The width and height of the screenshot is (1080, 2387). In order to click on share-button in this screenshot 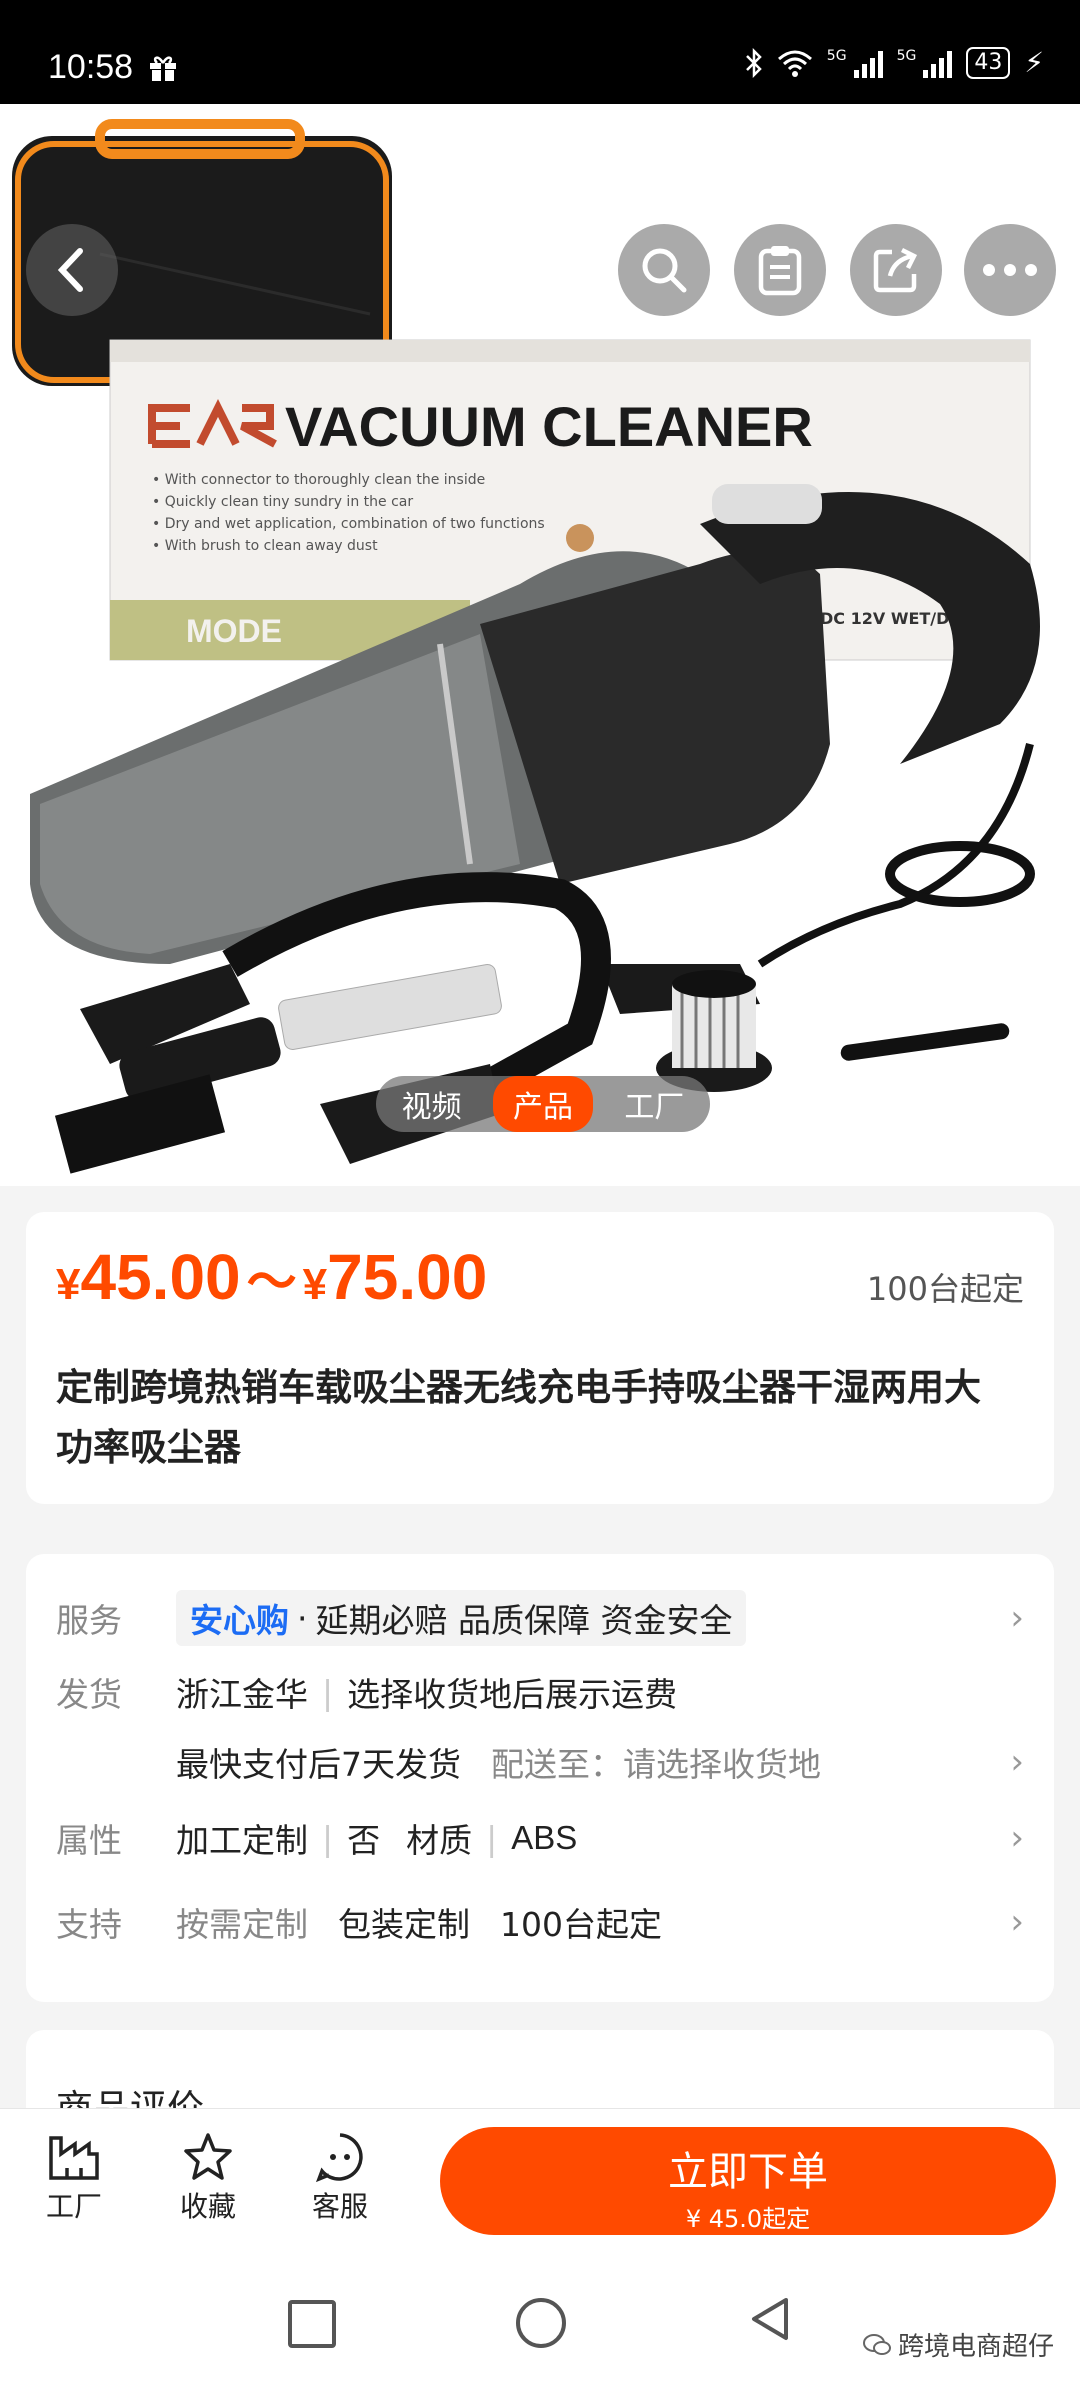, I will do `click(896, 270)`.